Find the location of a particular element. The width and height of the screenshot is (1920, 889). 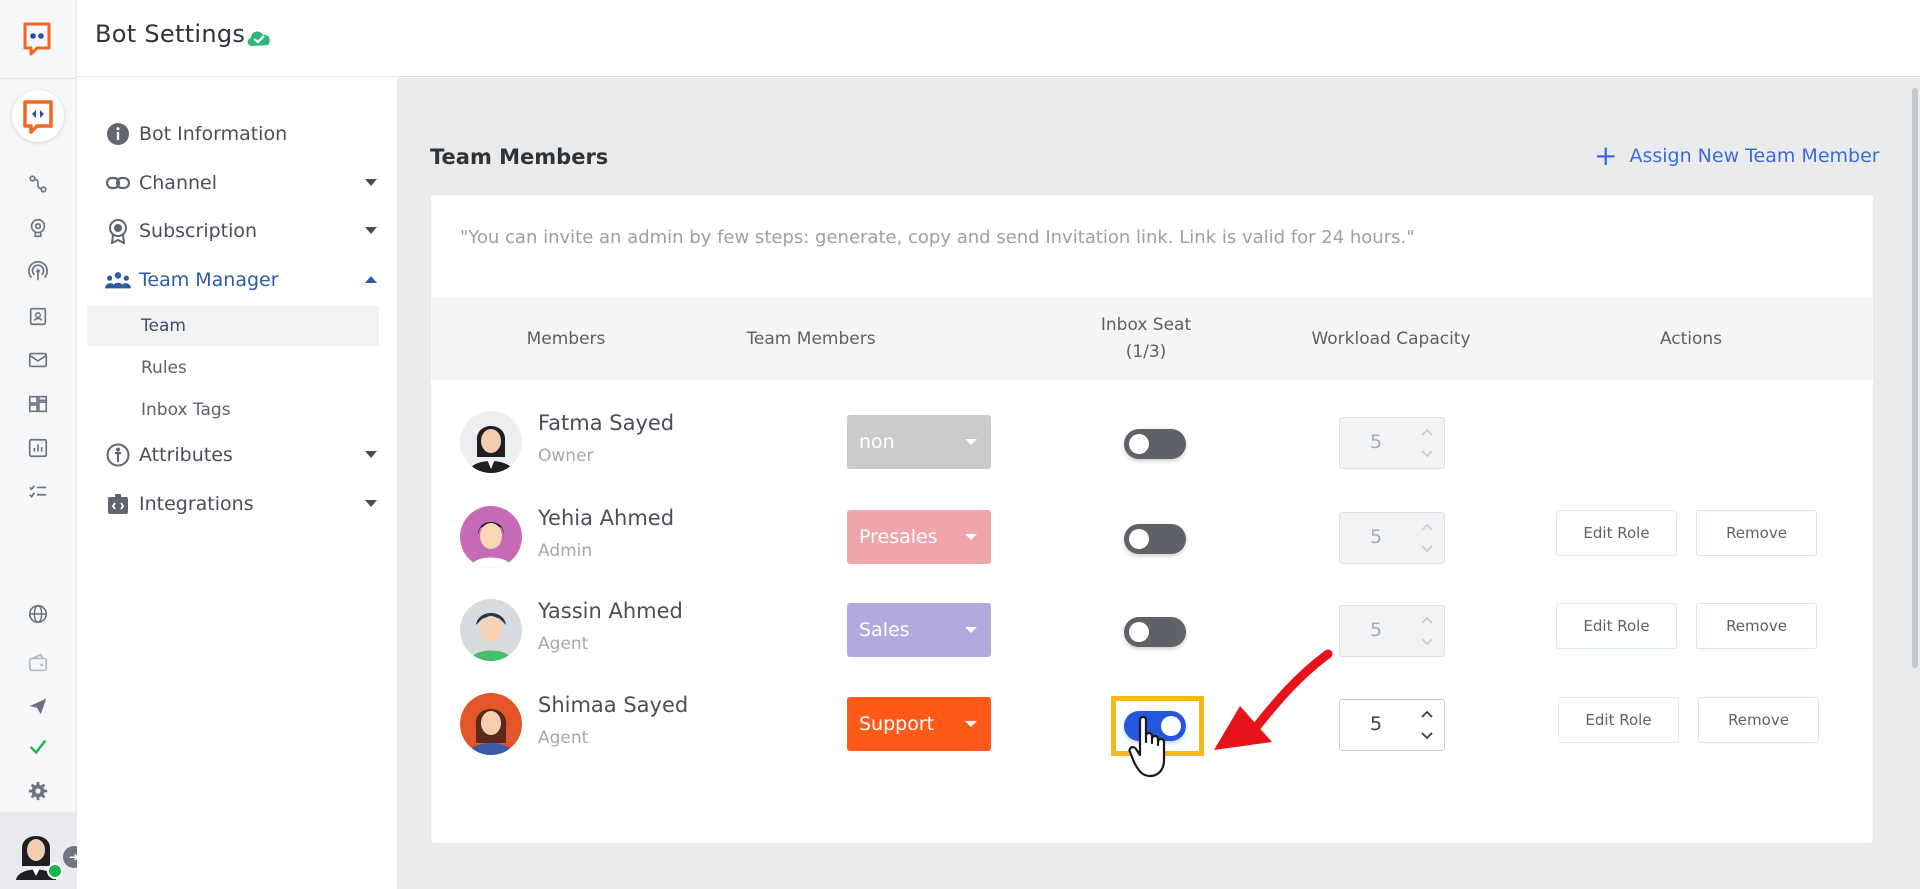

member-role: Admin is located at coordinates (565, 551).